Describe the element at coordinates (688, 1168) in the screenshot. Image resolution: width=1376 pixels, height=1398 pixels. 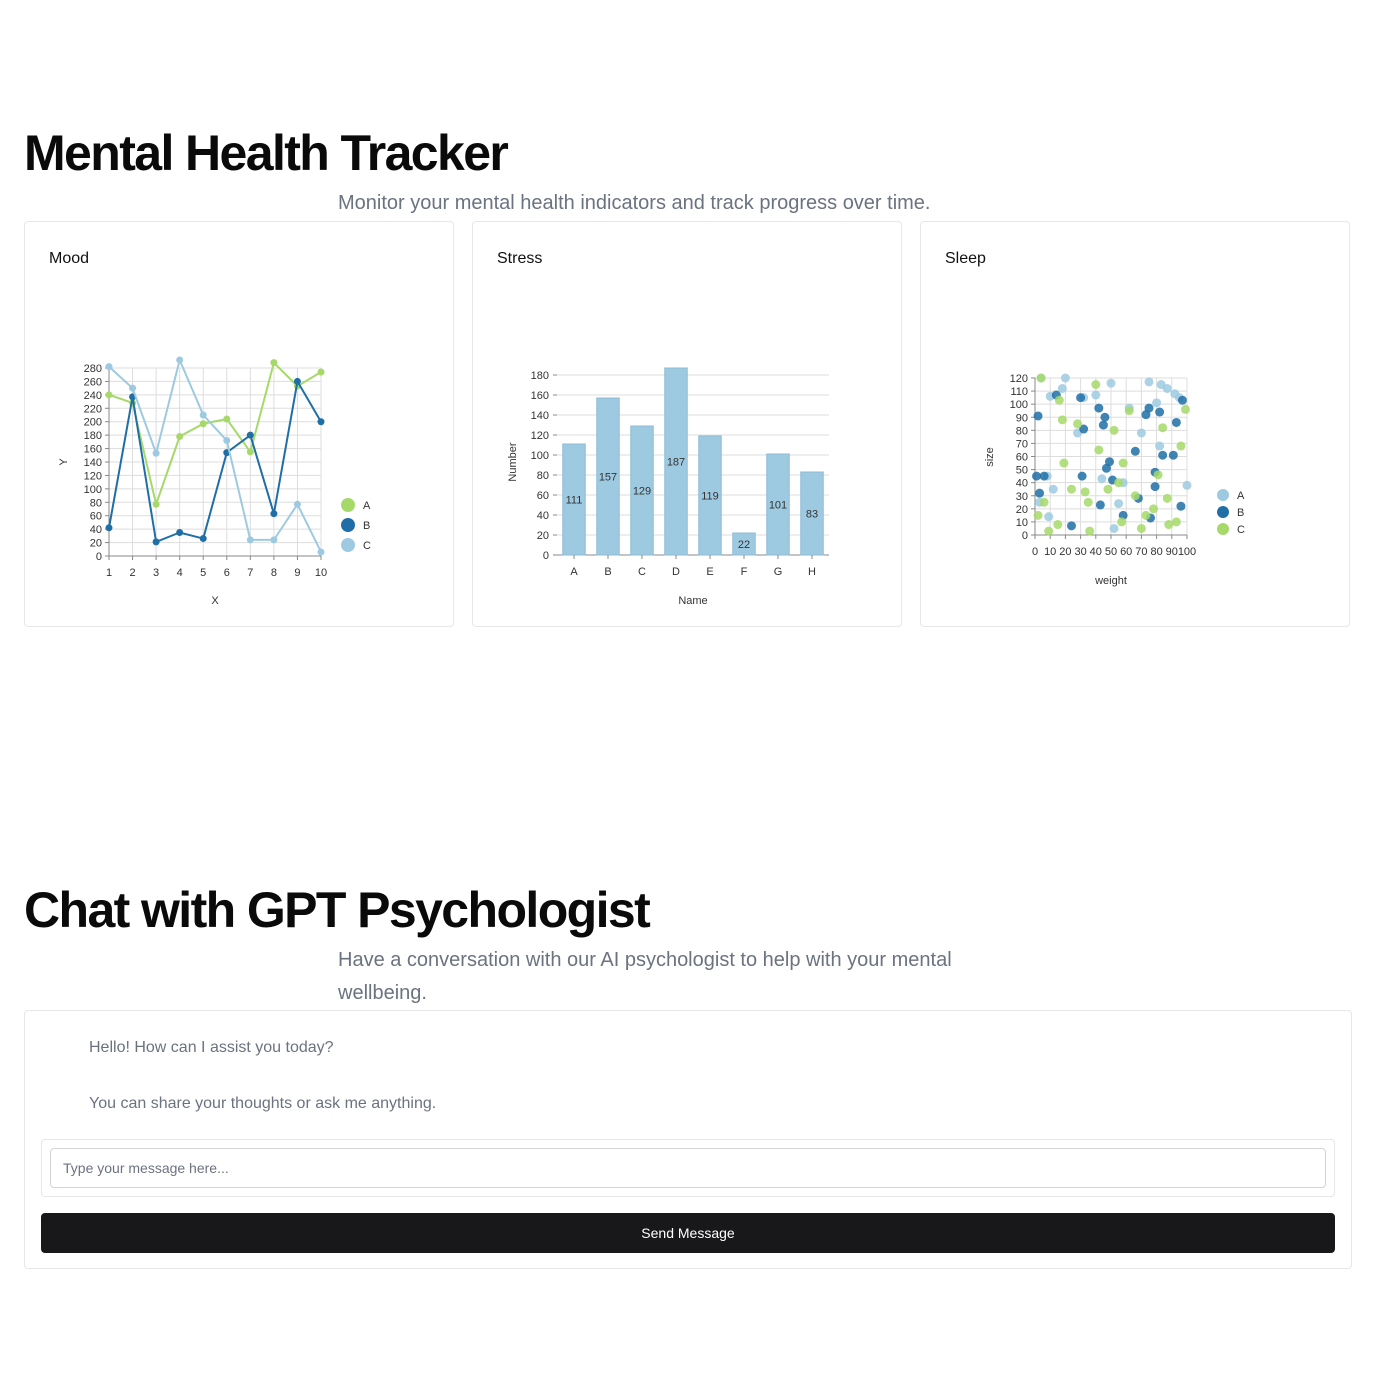
I see `message-input` at that location.